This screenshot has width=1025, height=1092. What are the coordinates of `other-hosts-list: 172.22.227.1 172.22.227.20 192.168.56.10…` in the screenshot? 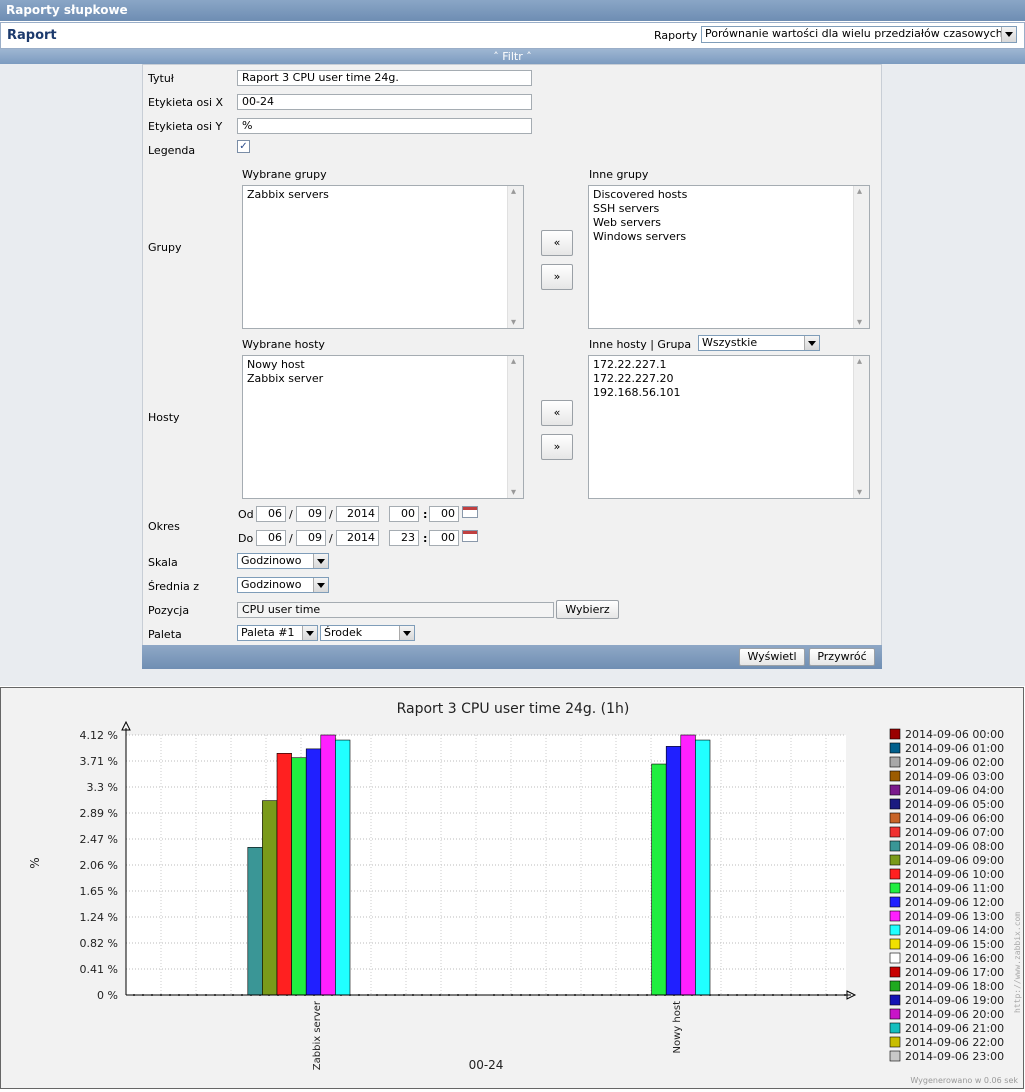 It's located at (729, 427).